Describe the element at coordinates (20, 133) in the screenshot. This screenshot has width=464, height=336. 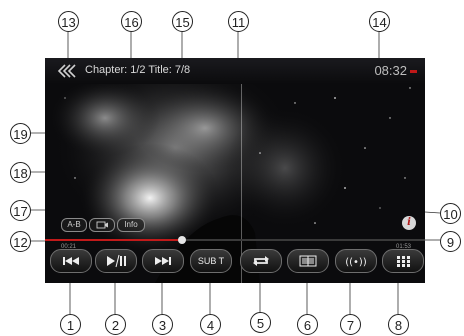
I see `callout-19: 19` at that location.